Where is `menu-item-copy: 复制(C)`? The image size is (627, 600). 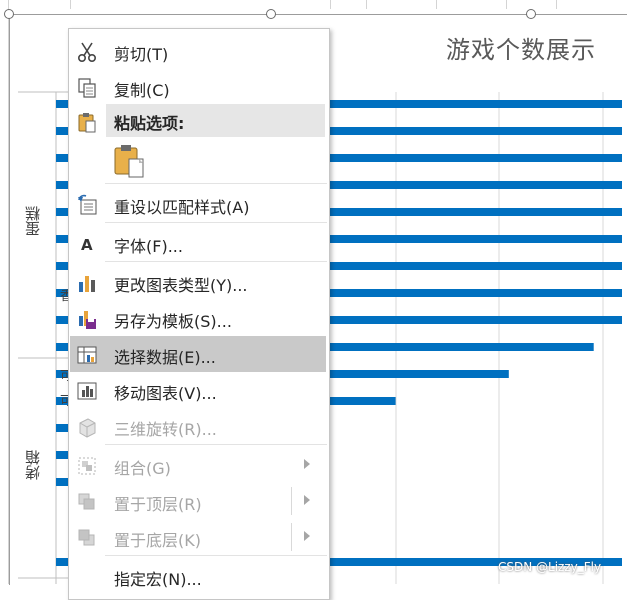 menu-item-copy: 复制(C) is located at coordinates (198, 87).